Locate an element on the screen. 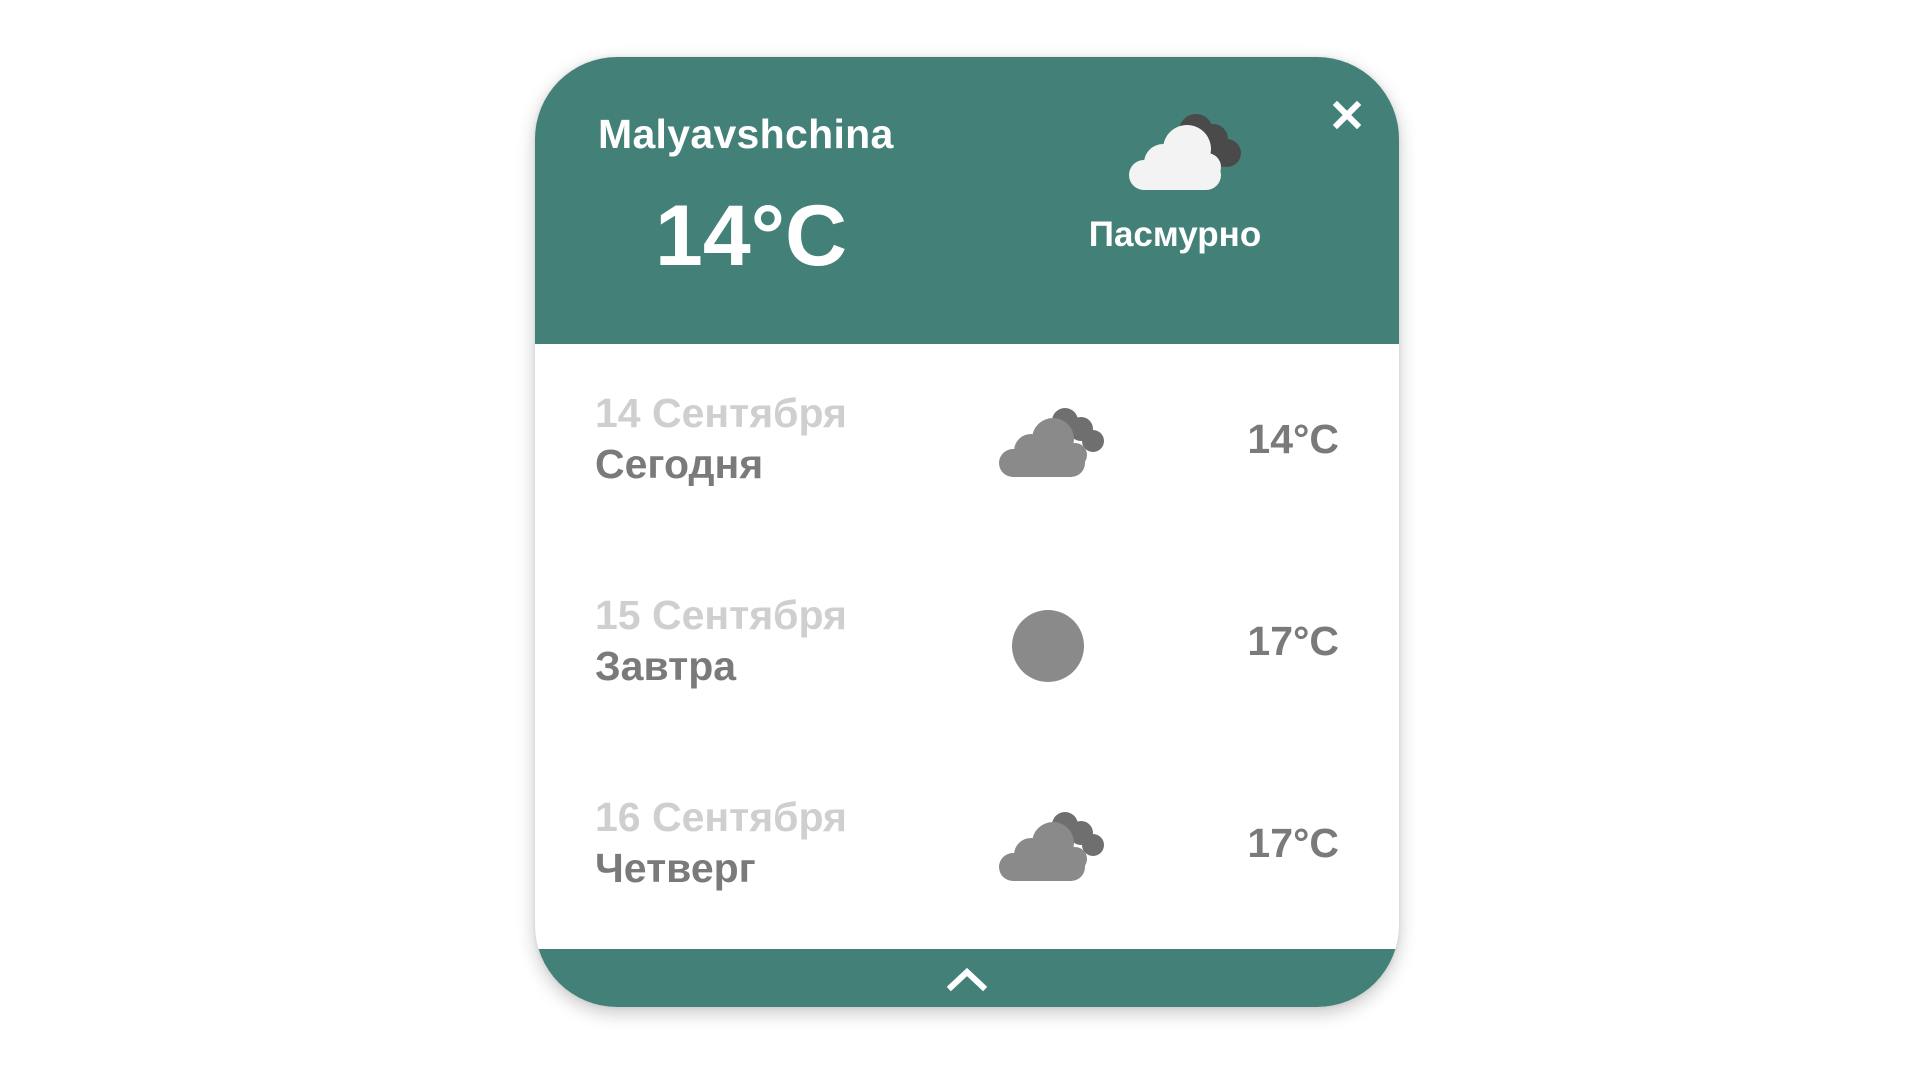 The width and height of the screenshot is (1920, 1080). current-temperature: 14°C is located at coordinates (751, 236).